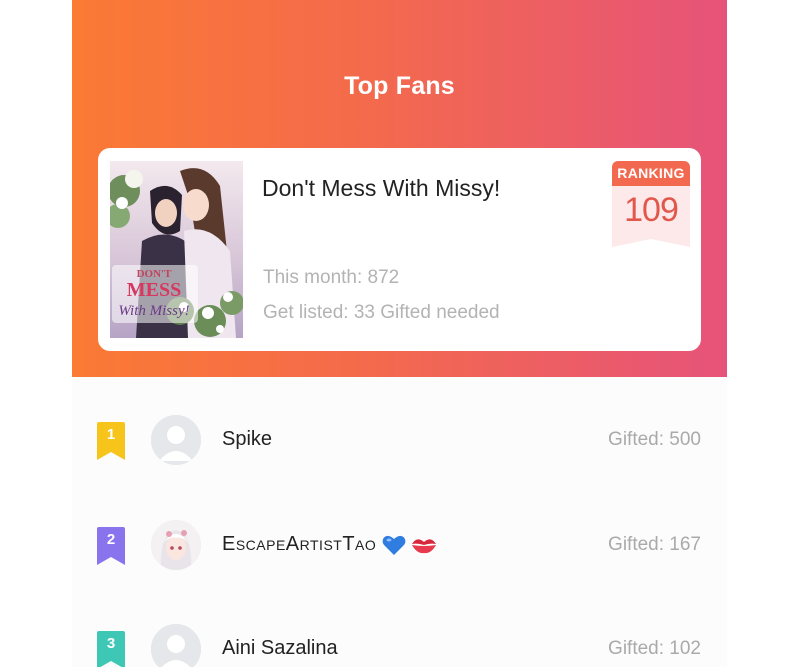  Describe the element at coordinates (424, 546) in the screenshot. I see `kiss-mark-icon` at that location.